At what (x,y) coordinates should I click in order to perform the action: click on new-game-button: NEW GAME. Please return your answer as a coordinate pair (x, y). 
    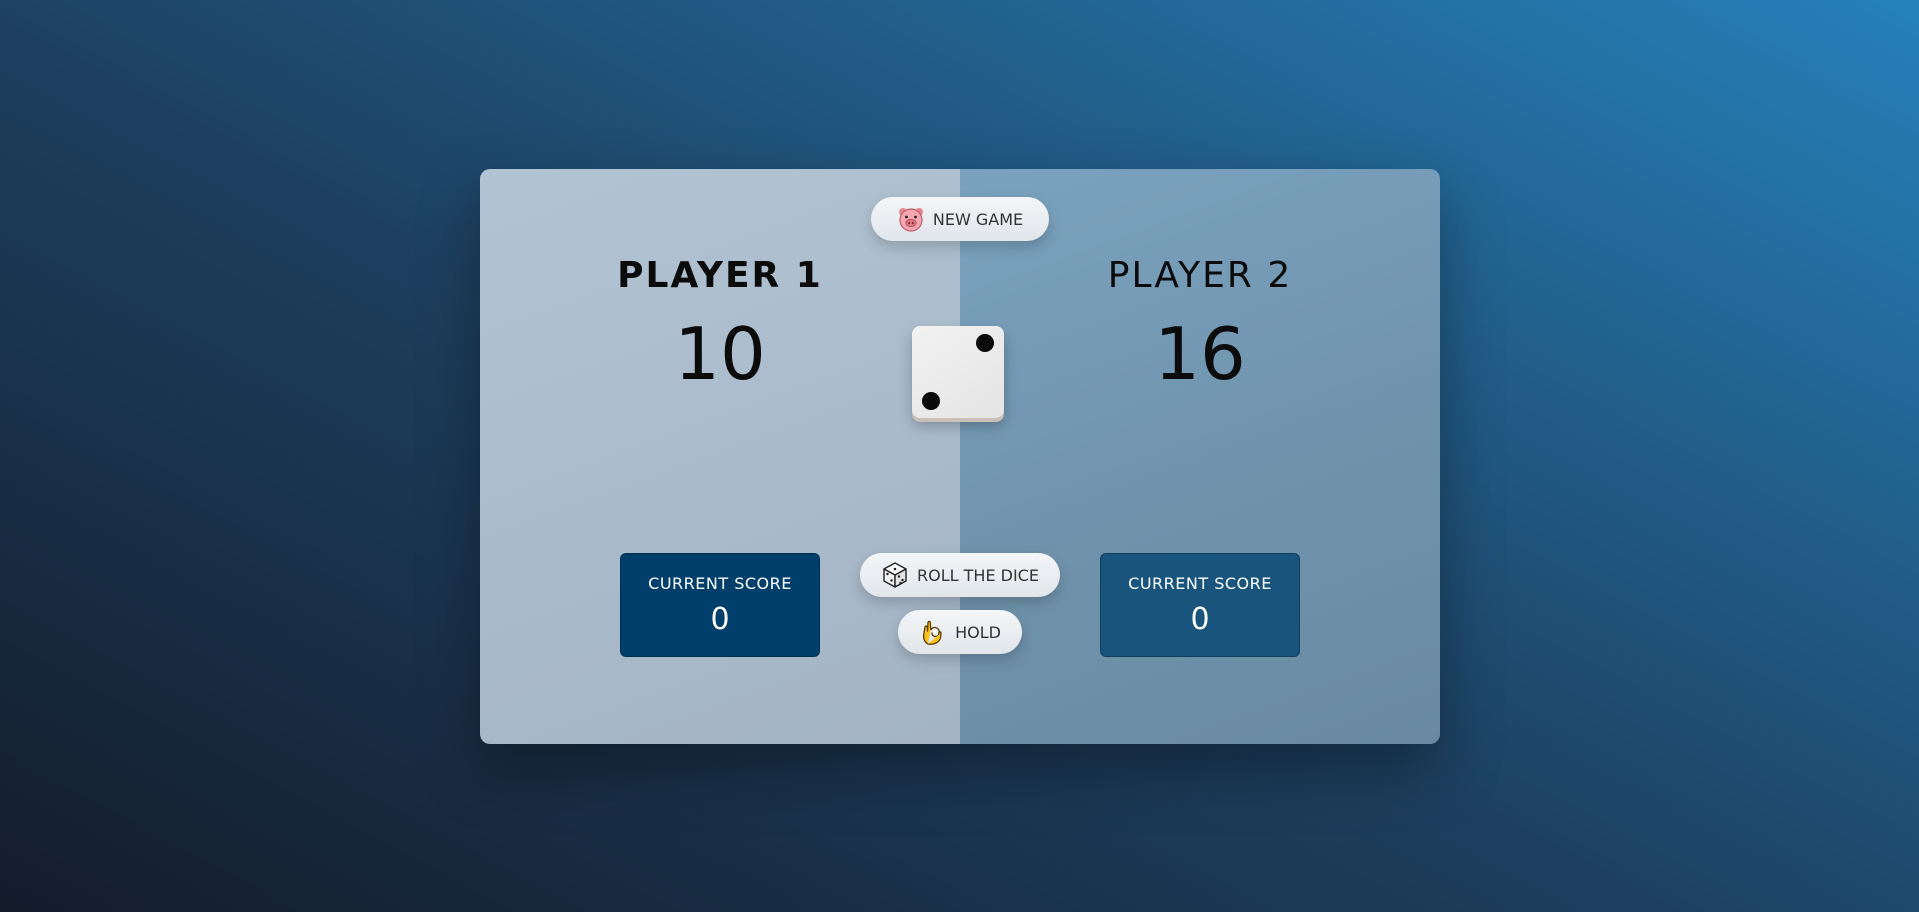
    Looking at the image, I should click on (960, 219).